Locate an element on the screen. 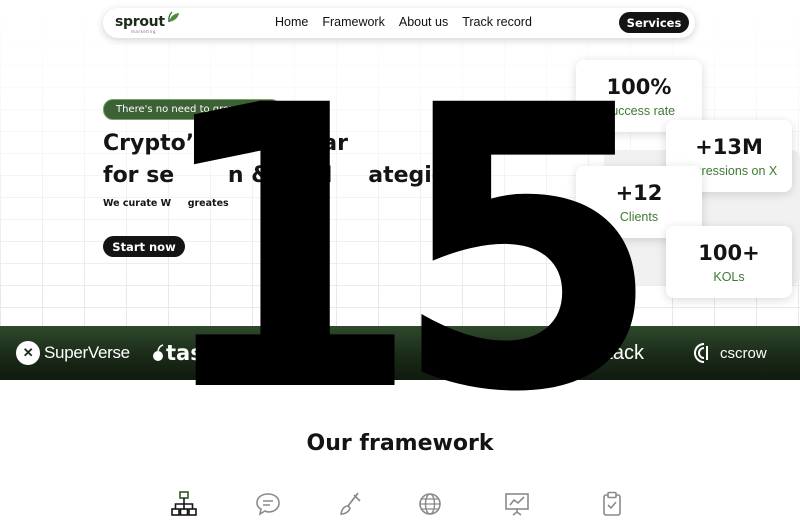 This screenshot has height=520, width=800. stat-label: Clients is located at coordinates (639, 216).